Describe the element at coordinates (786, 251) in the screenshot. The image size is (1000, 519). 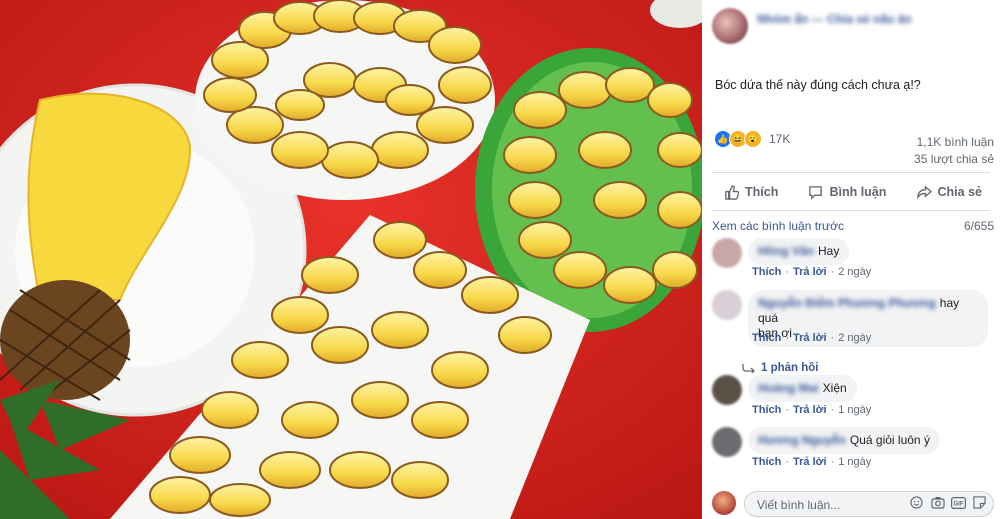
I see `commenter-name: Hồng Vân` at that location.